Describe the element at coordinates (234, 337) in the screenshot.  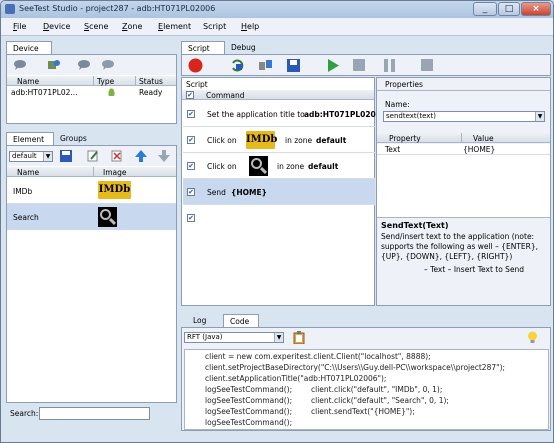
I see `language-select: RFT (Java) ▼` at that location.